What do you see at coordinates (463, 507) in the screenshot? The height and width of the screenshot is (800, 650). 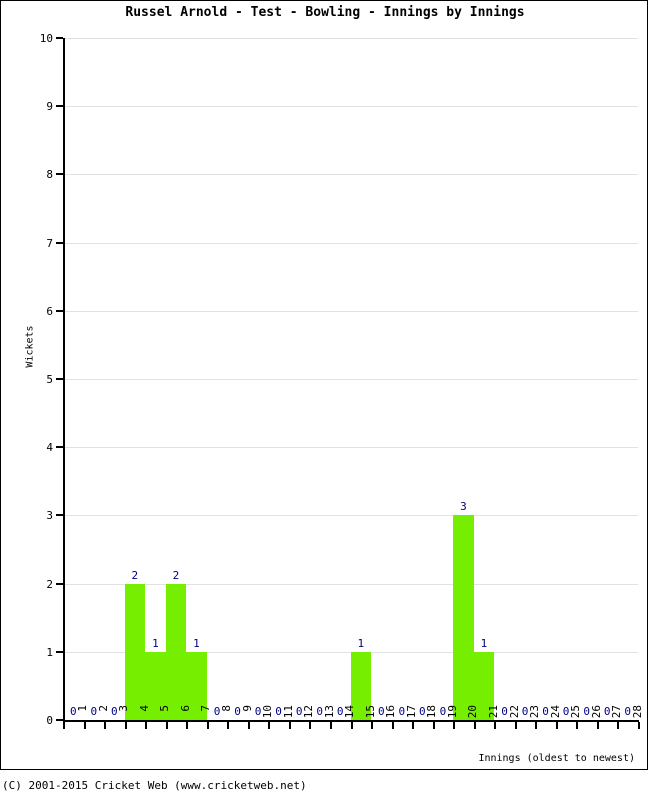 I see `bar-value-label: 3` at bounding box center [463, 507].